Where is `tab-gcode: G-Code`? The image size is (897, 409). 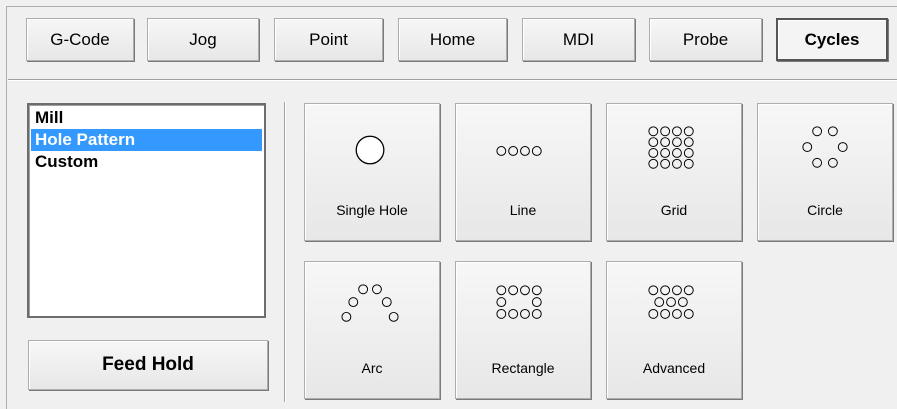 tab-gcode: G-Code is located at coordinates (80, 39).